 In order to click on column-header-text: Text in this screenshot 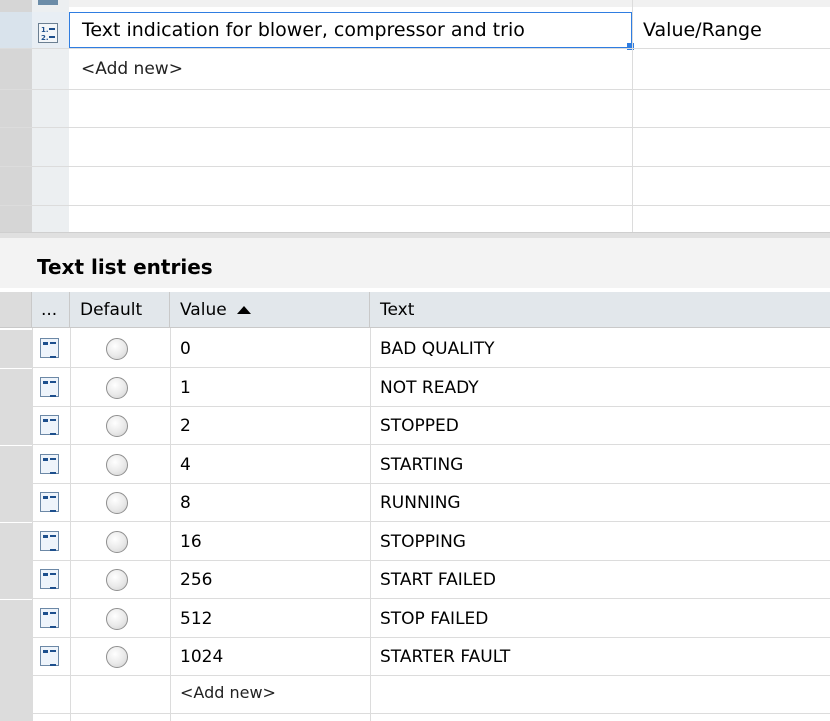, I will do `click(600, 310)`.